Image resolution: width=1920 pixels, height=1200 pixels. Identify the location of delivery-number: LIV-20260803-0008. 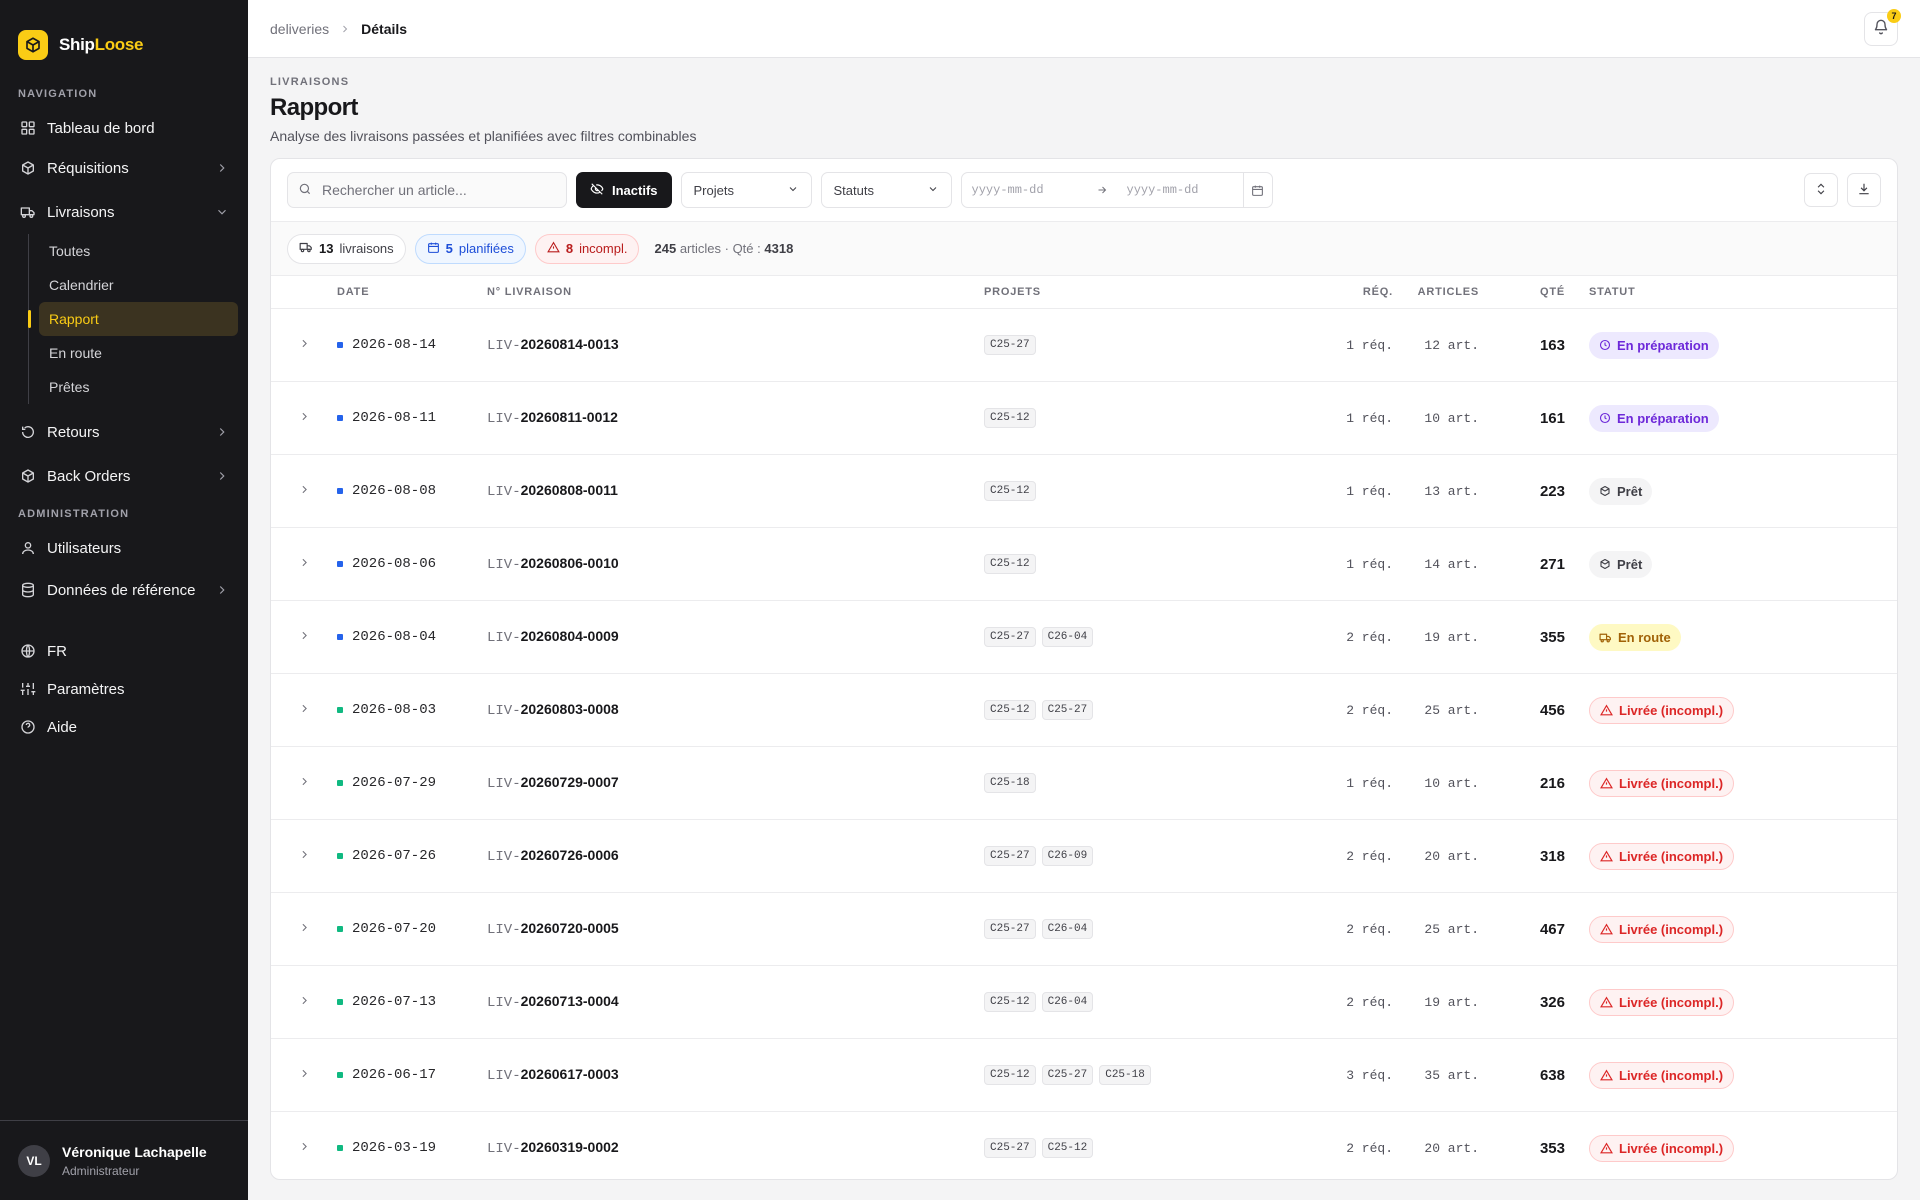
(735, 710).